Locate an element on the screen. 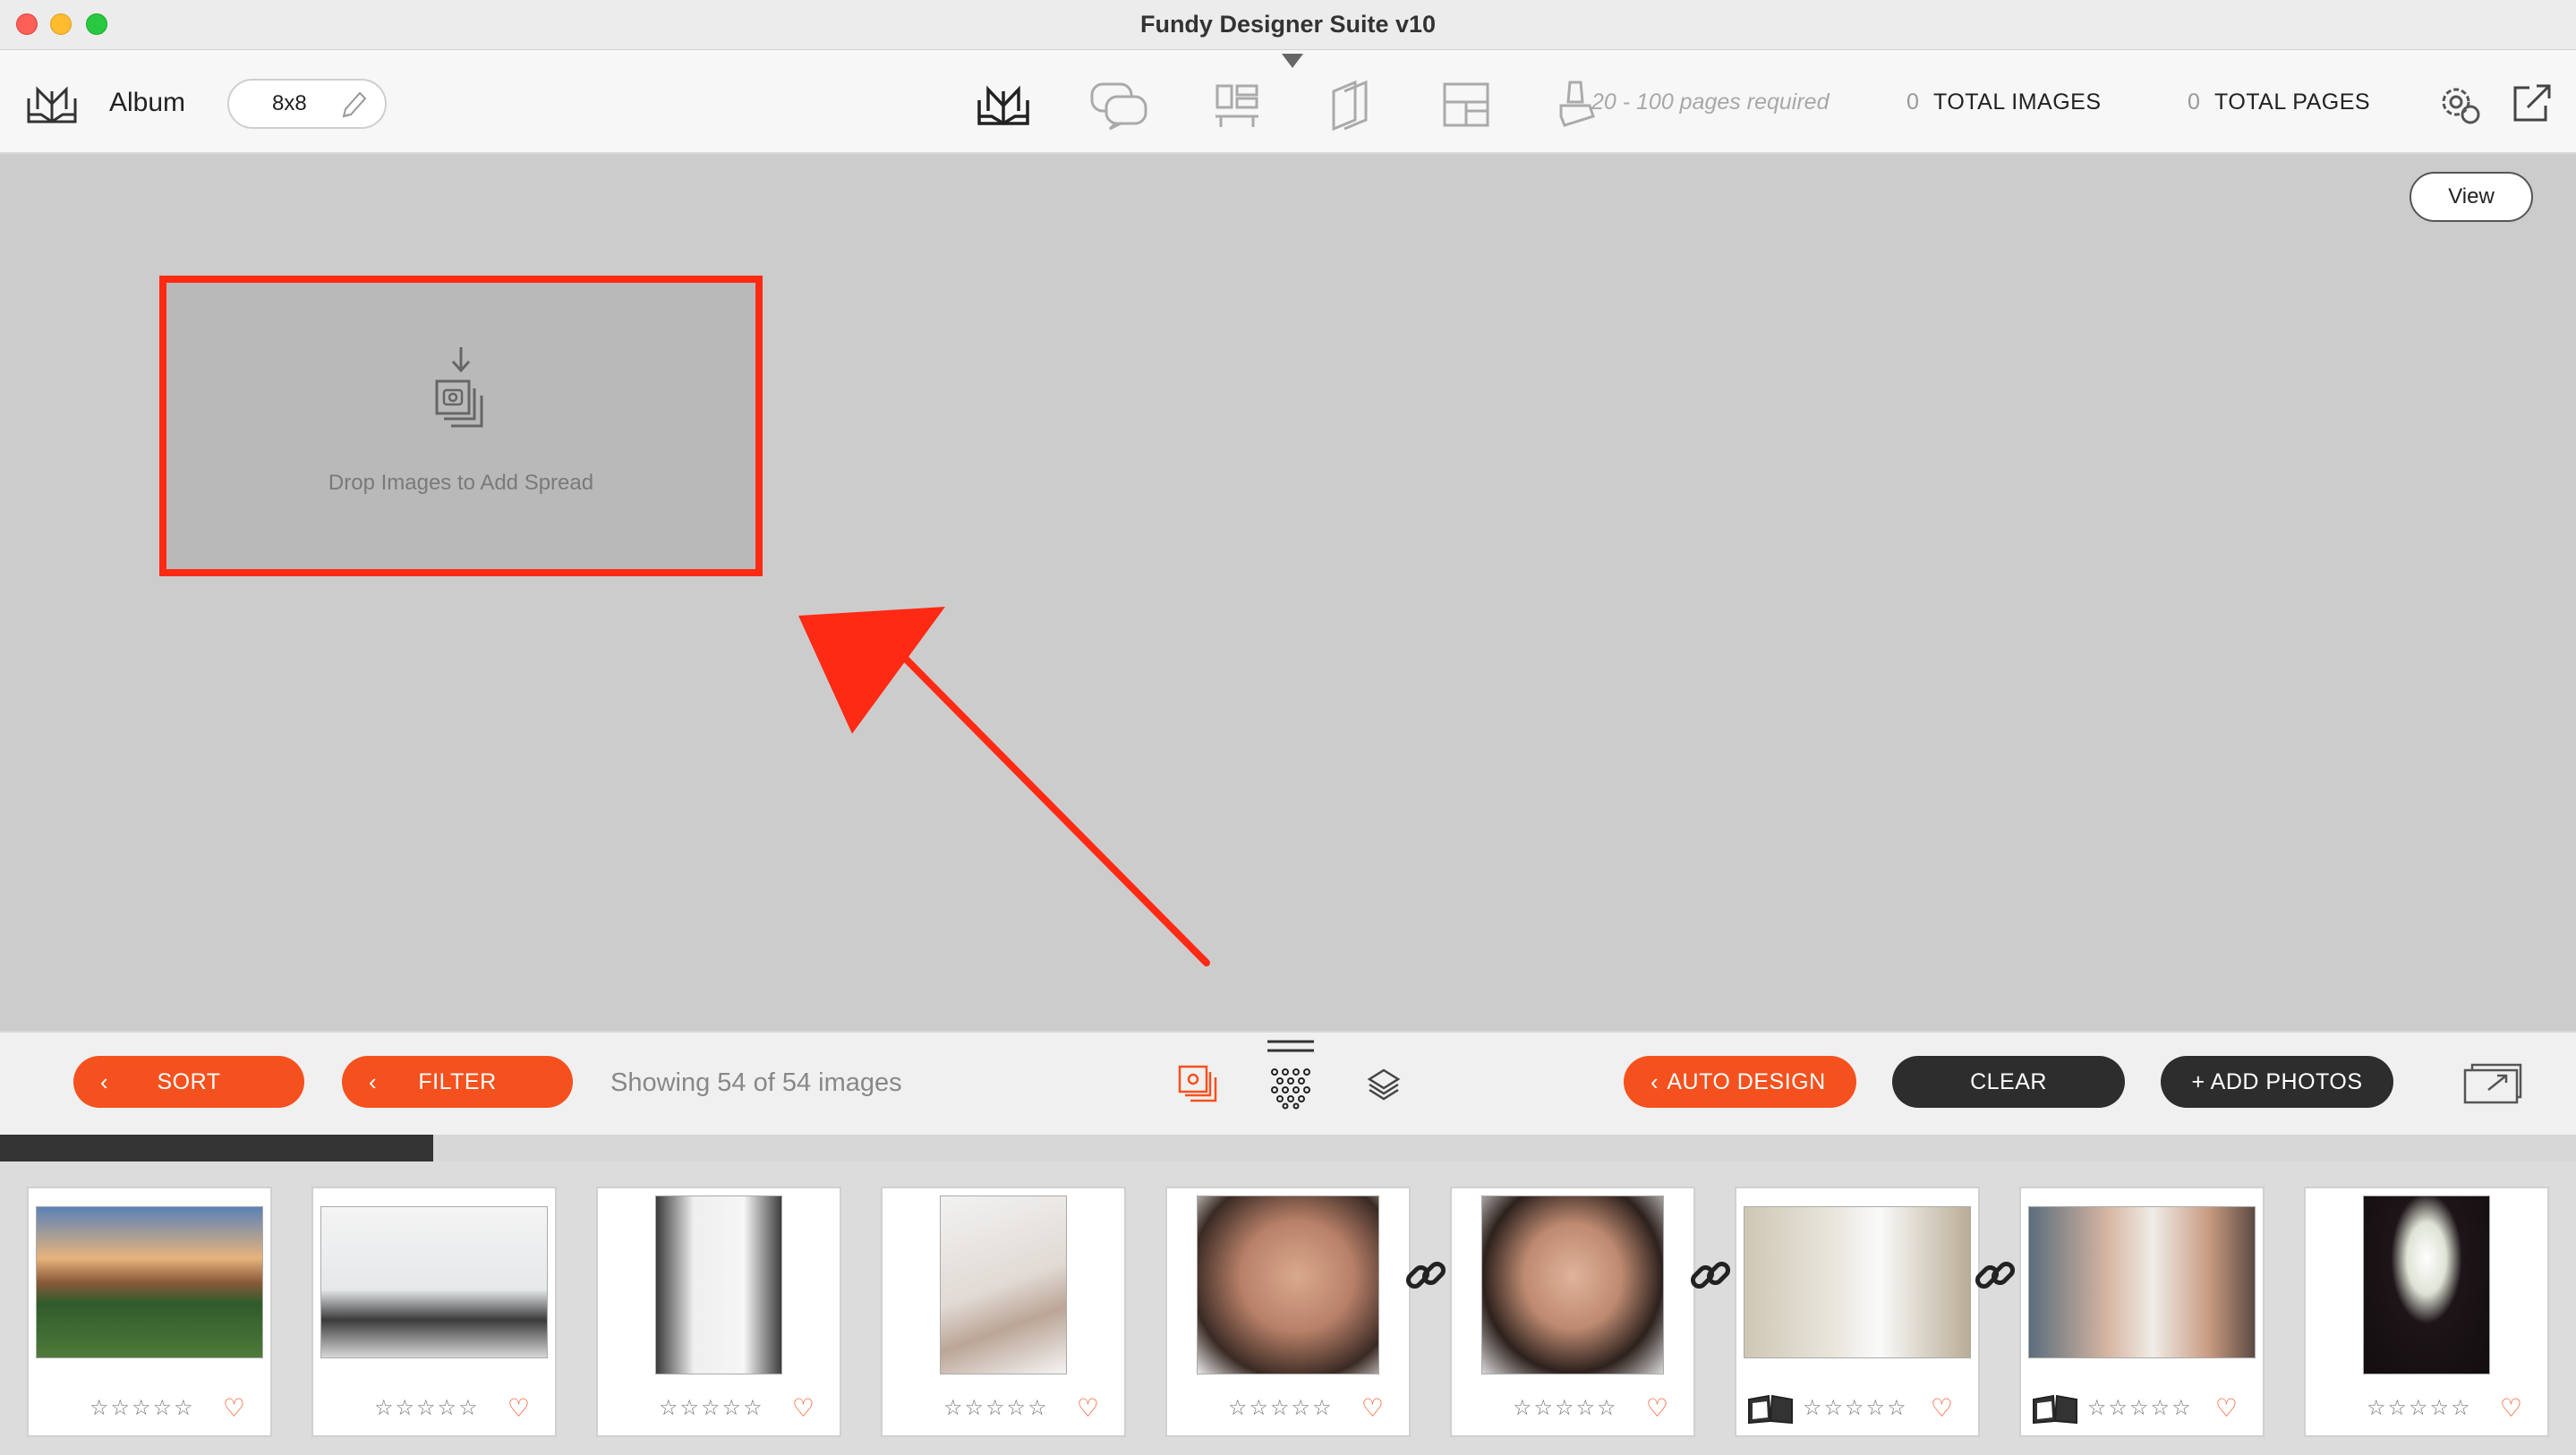  drag-handle-icon is located at coordinates (1291, 1047).